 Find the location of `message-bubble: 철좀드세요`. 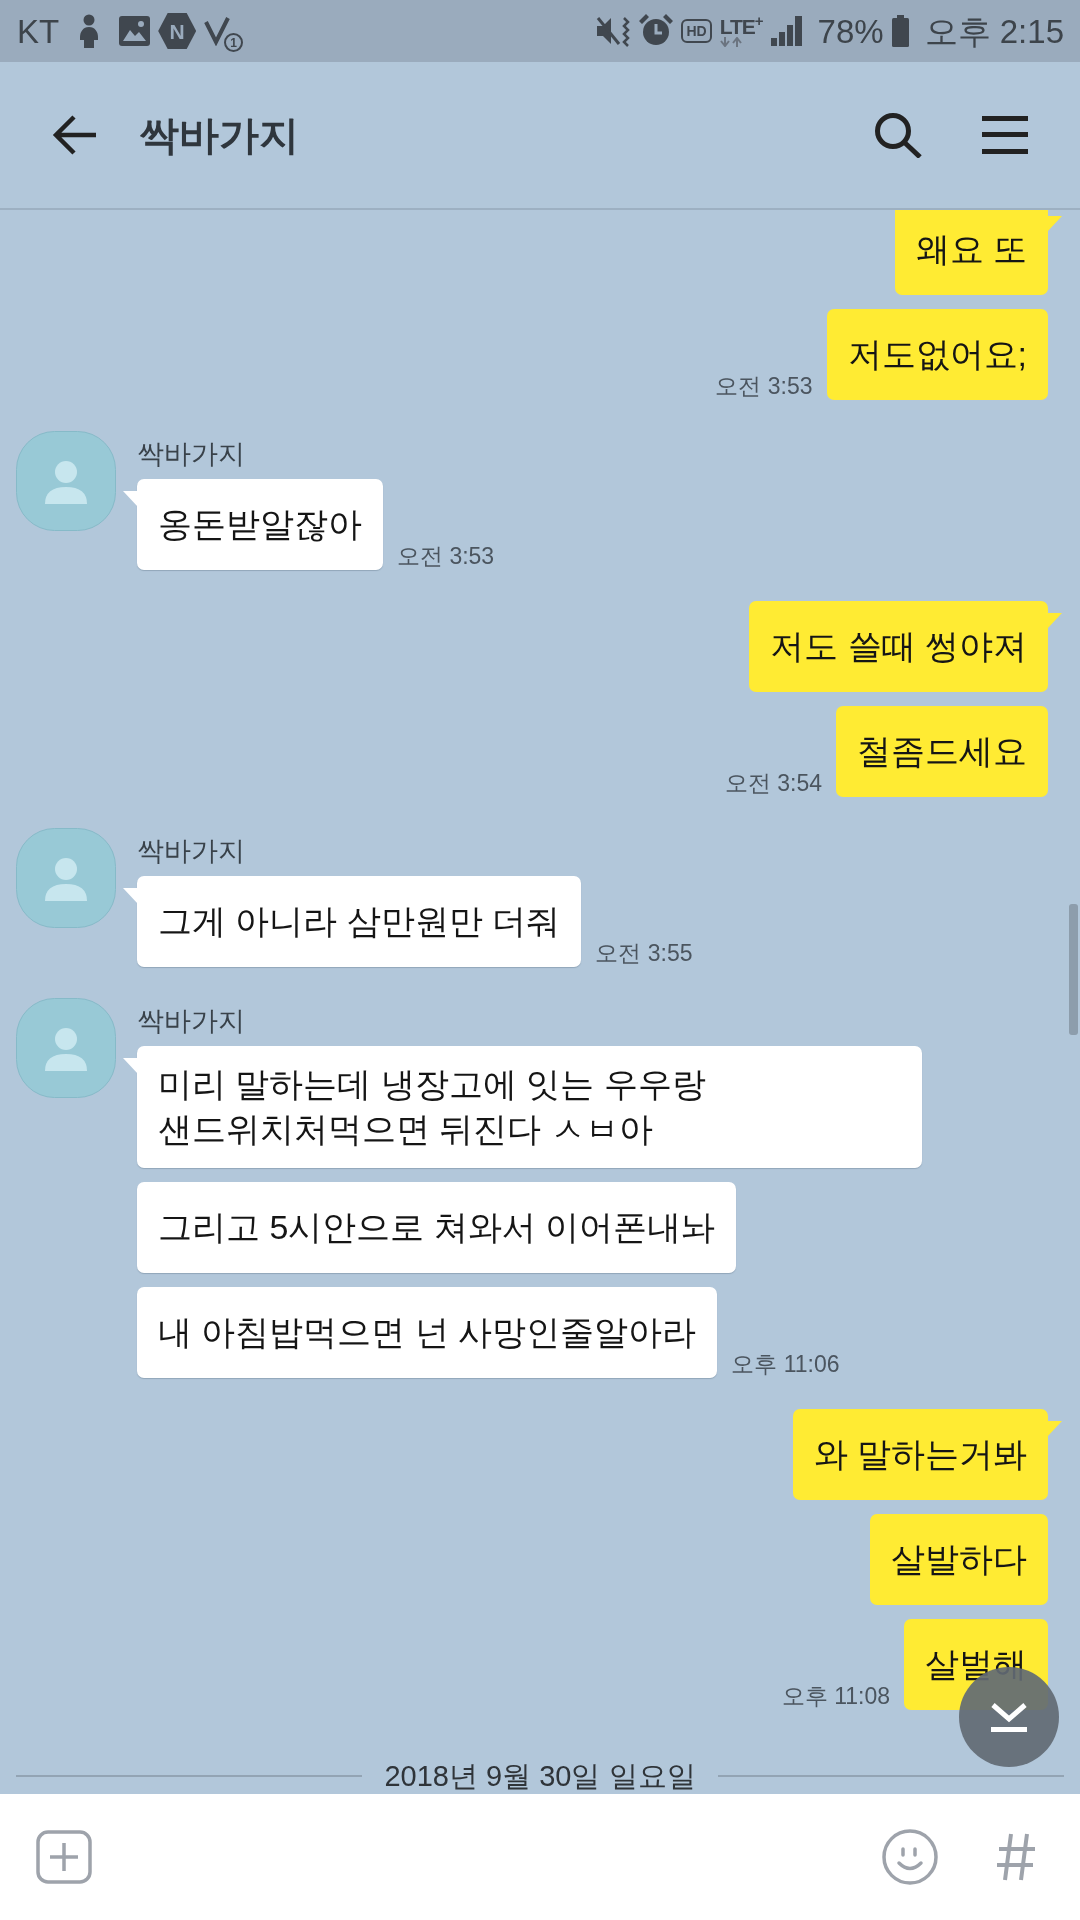

message-bubble: 철좀드세요 is located at coordinates (942, 751).